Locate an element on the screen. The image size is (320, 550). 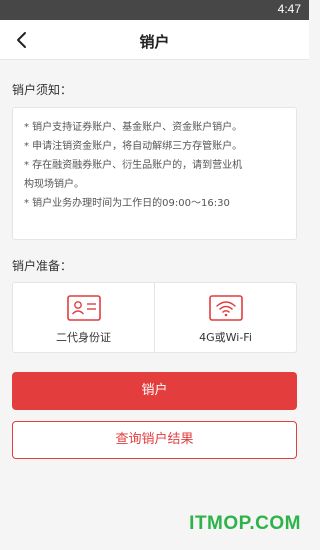
notice-line: * 销户支持证券账户、基金账户、资金账户销户。 is located at coordinates (133, 127).